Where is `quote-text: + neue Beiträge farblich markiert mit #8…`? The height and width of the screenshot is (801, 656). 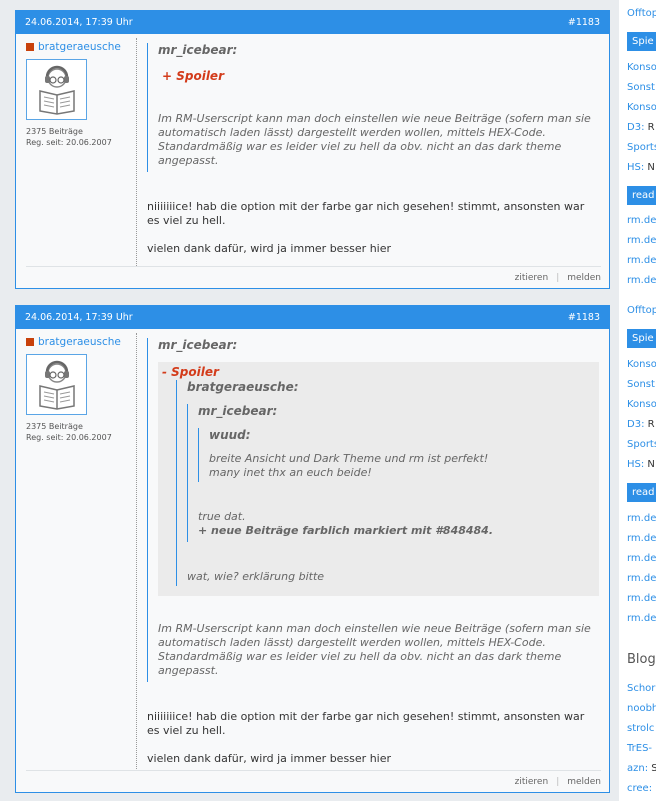 quote-text: + neue Beiträge farblich markiert mit #8… is located at coordinates (346, 530).